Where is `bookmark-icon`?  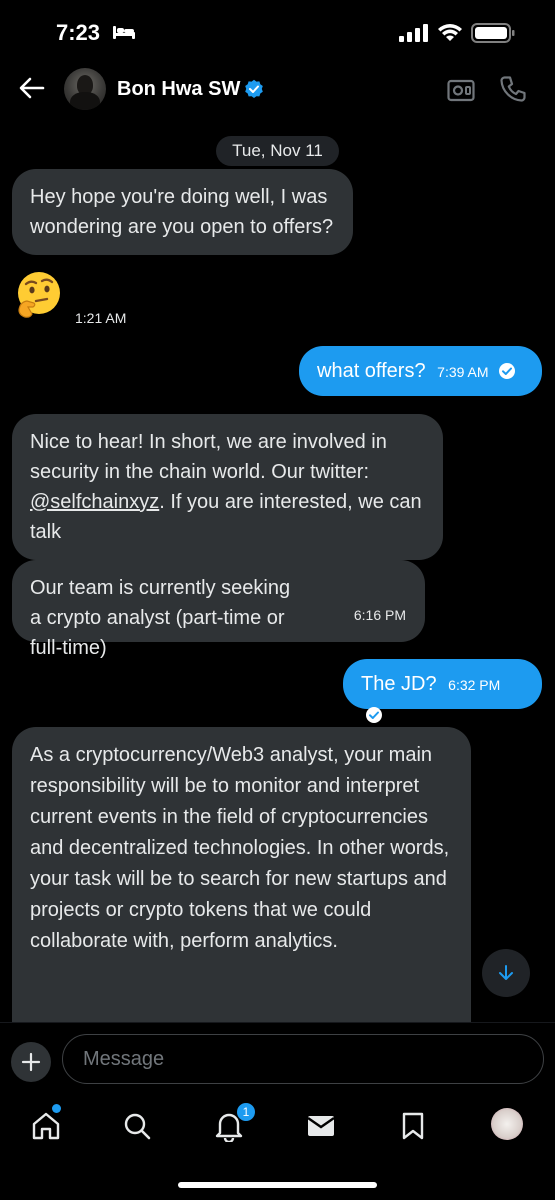 bookmark-icon is located at coordinates (413, 1126).